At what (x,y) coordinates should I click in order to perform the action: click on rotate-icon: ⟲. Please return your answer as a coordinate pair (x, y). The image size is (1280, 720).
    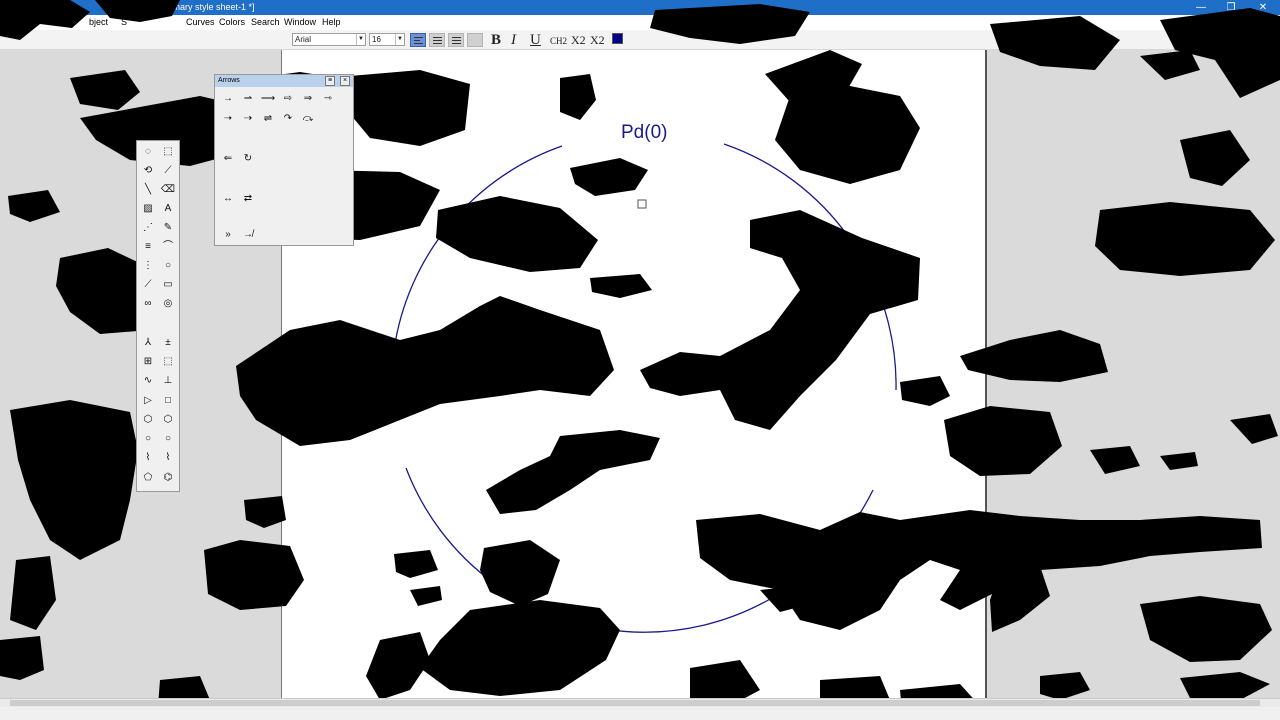
    Looking at the image, I should click on (148, 170).